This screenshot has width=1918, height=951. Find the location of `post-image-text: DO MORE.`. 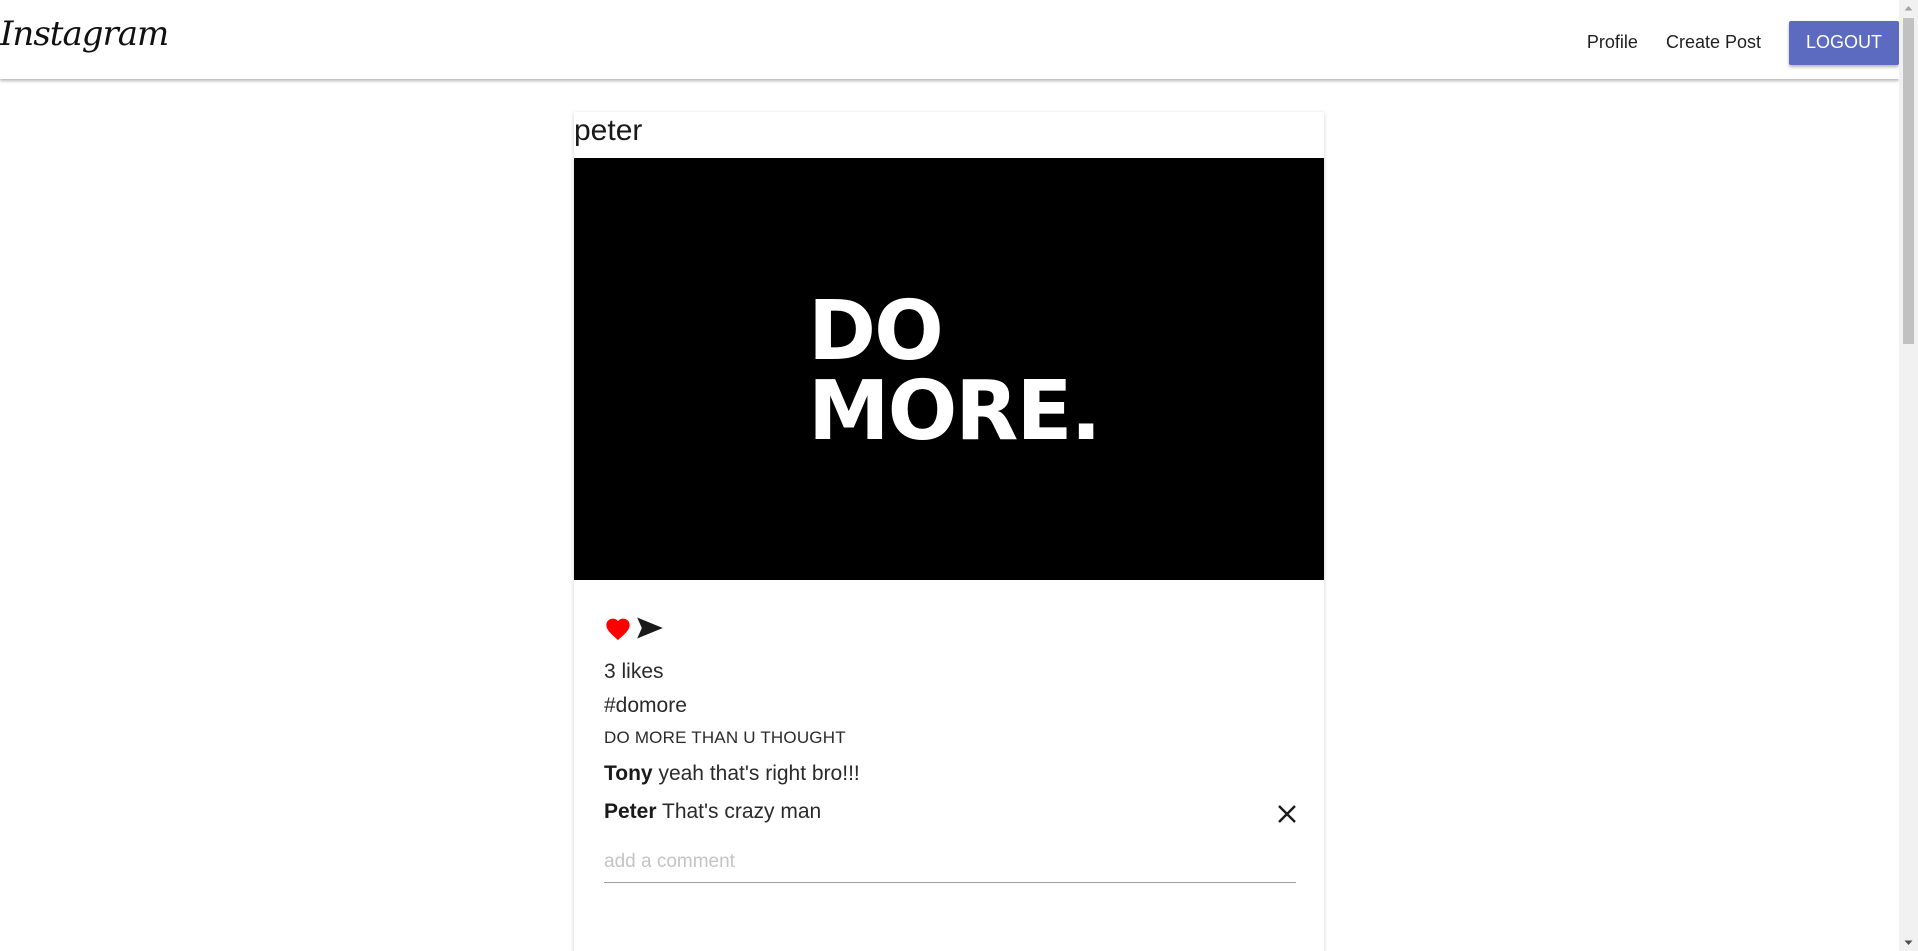

post-image-text: DO MORE. is located at coordinates (955, 371).